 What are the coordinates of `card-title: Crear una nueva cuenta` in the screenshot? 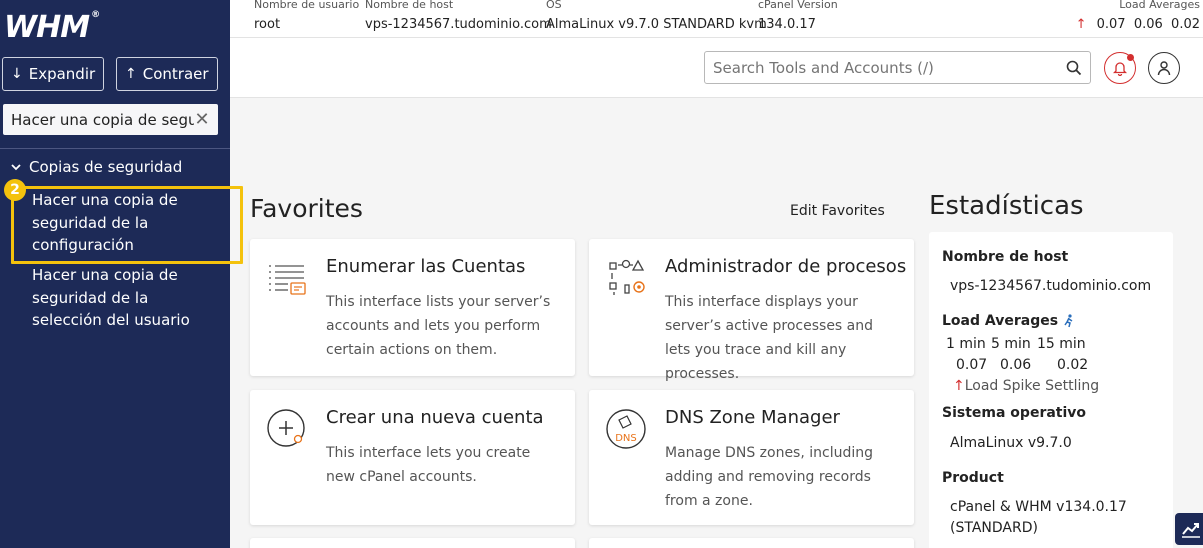 It's located at (435, 417).